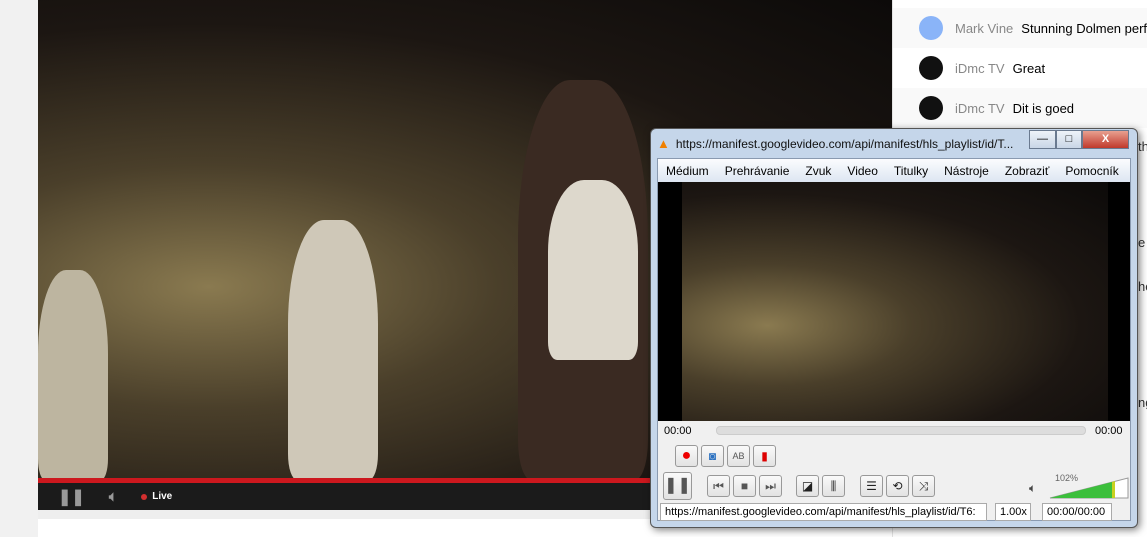 This screenshot has width=1147, height=537. I want to click on menu-video: Video, so click(862, 171).